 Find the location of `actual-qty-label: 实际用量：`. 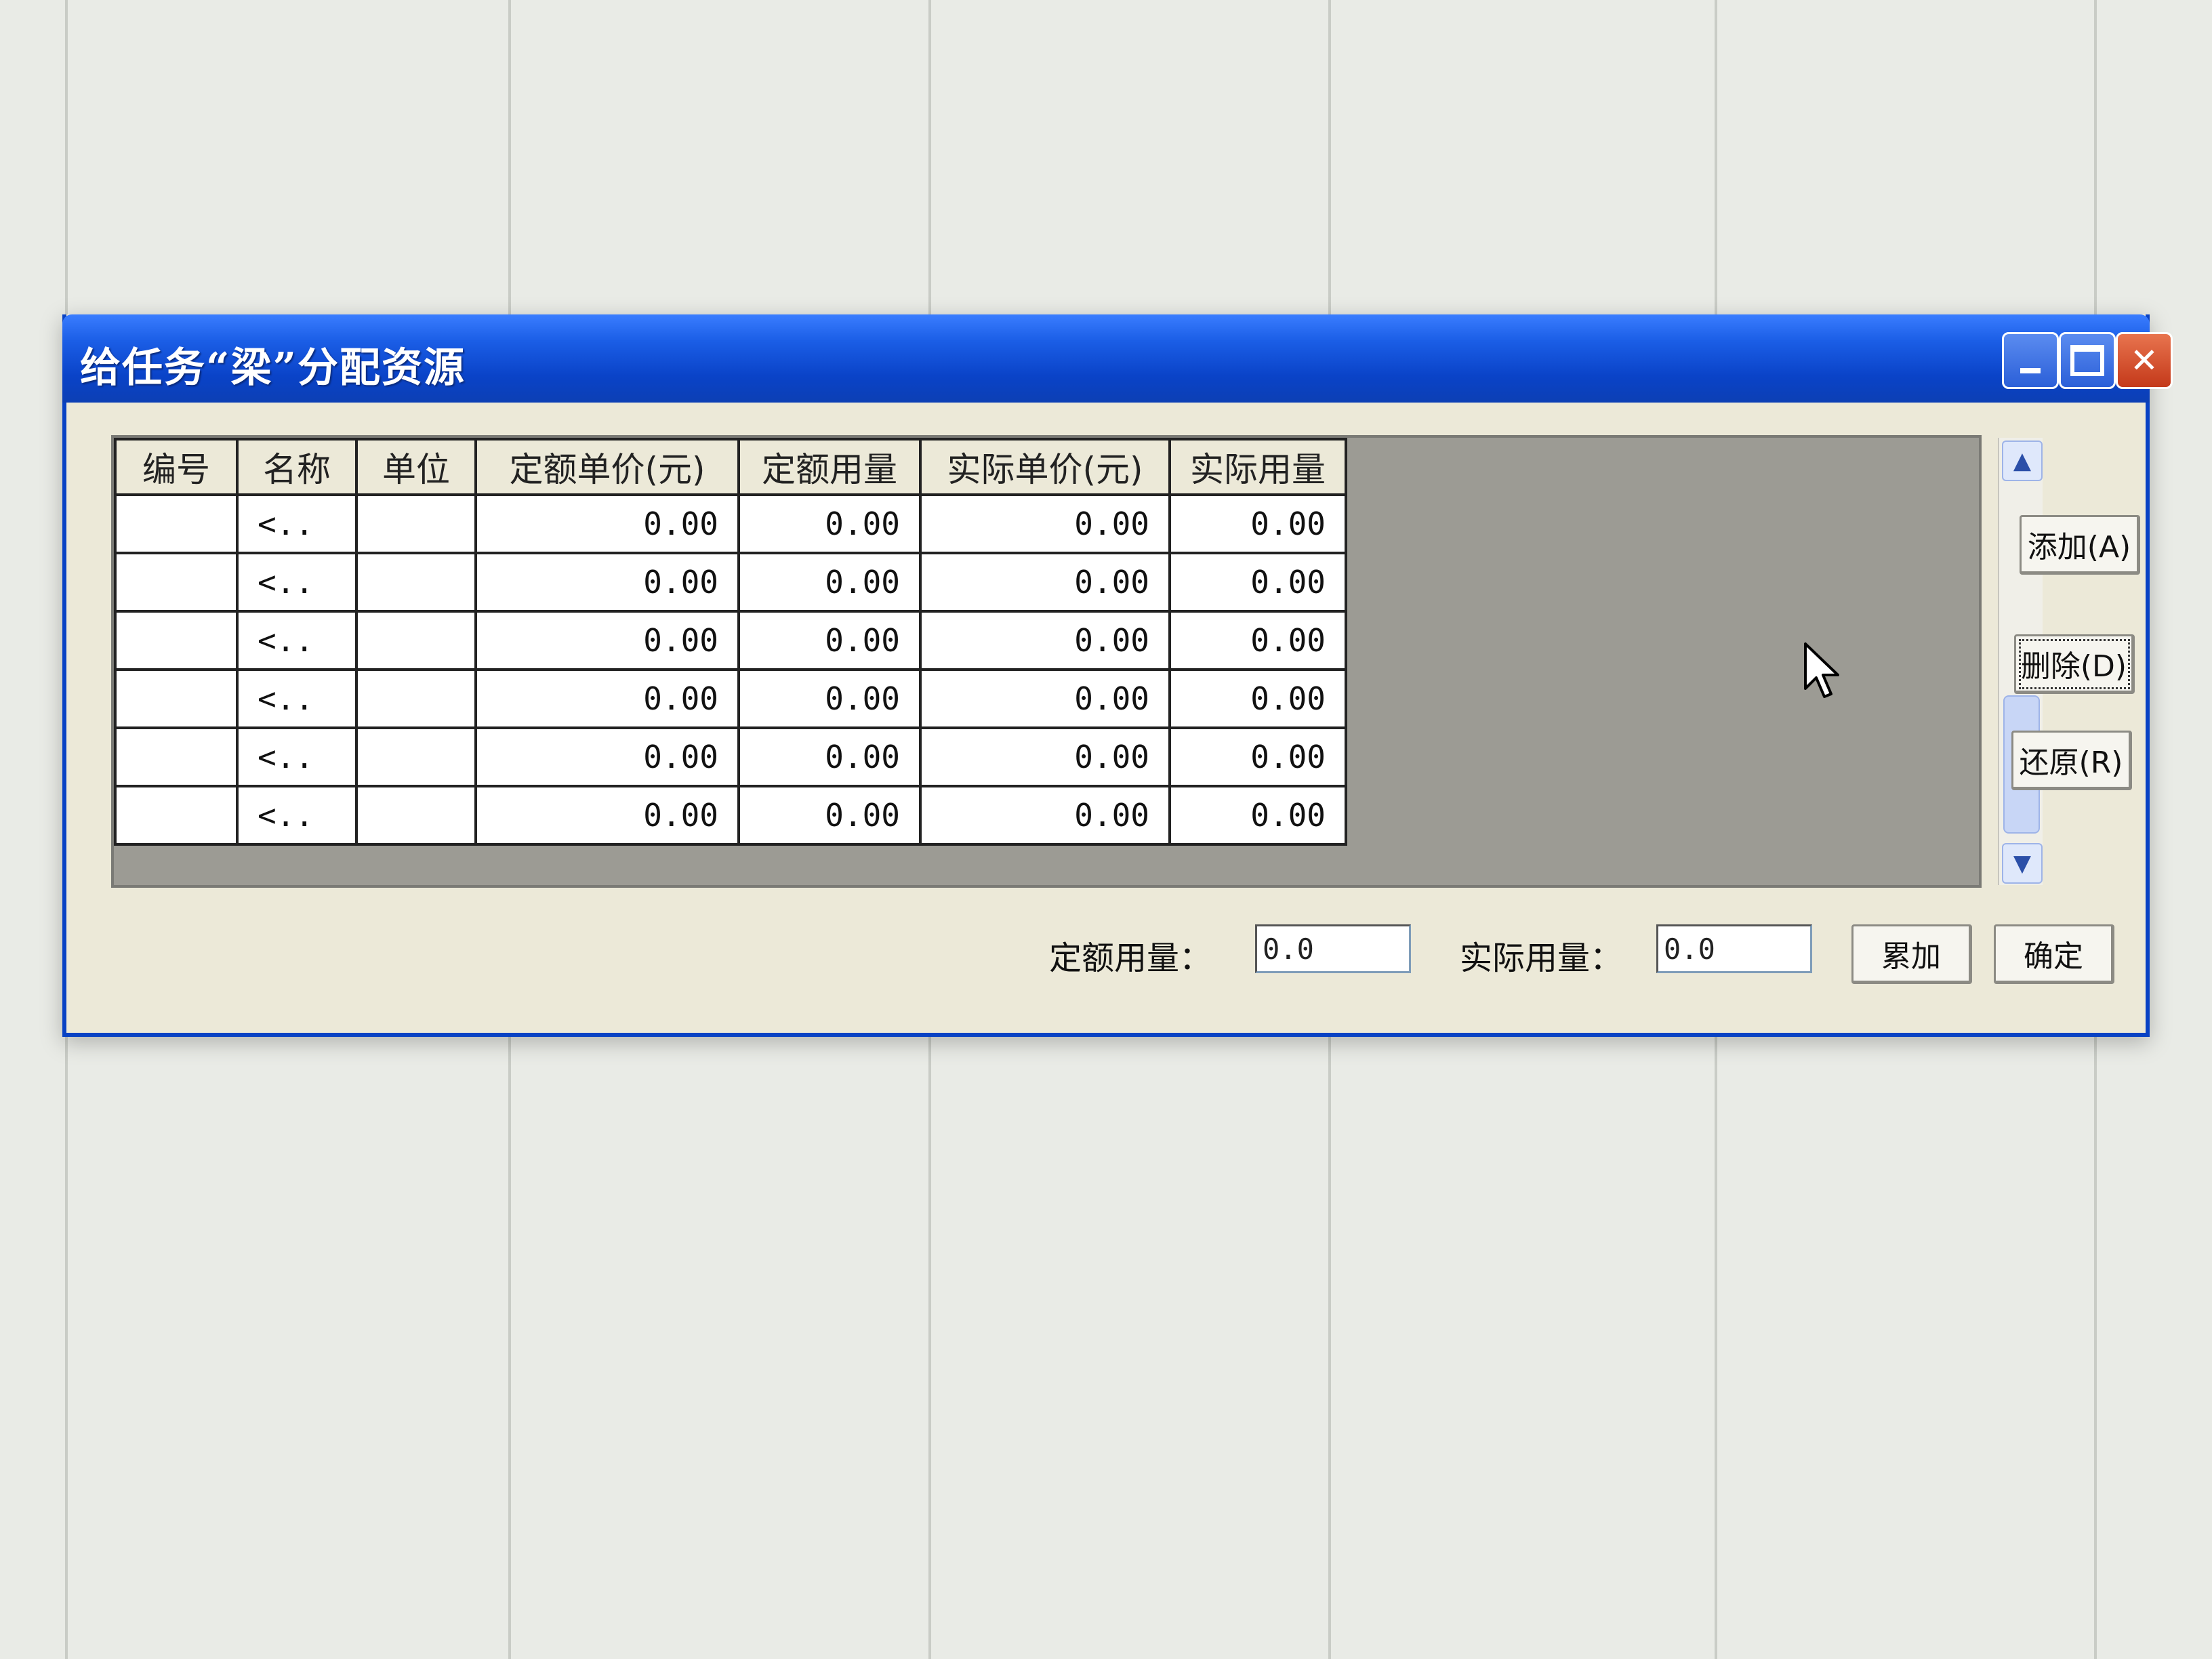

actual-qty-label: 实际用量： is located at coordinates (1541, 958).